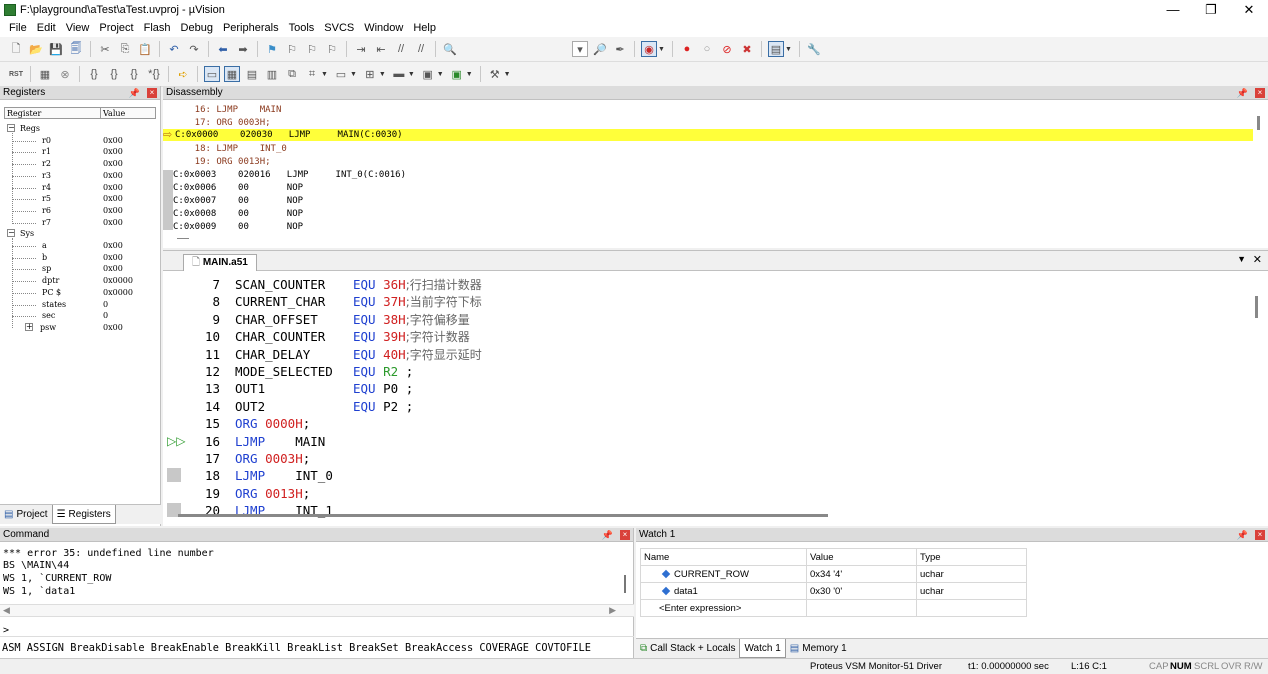  Describe the element at coordinates (292, 49) in the screenshot. I see `bookmark-prev-icon: ⚐` at that location.